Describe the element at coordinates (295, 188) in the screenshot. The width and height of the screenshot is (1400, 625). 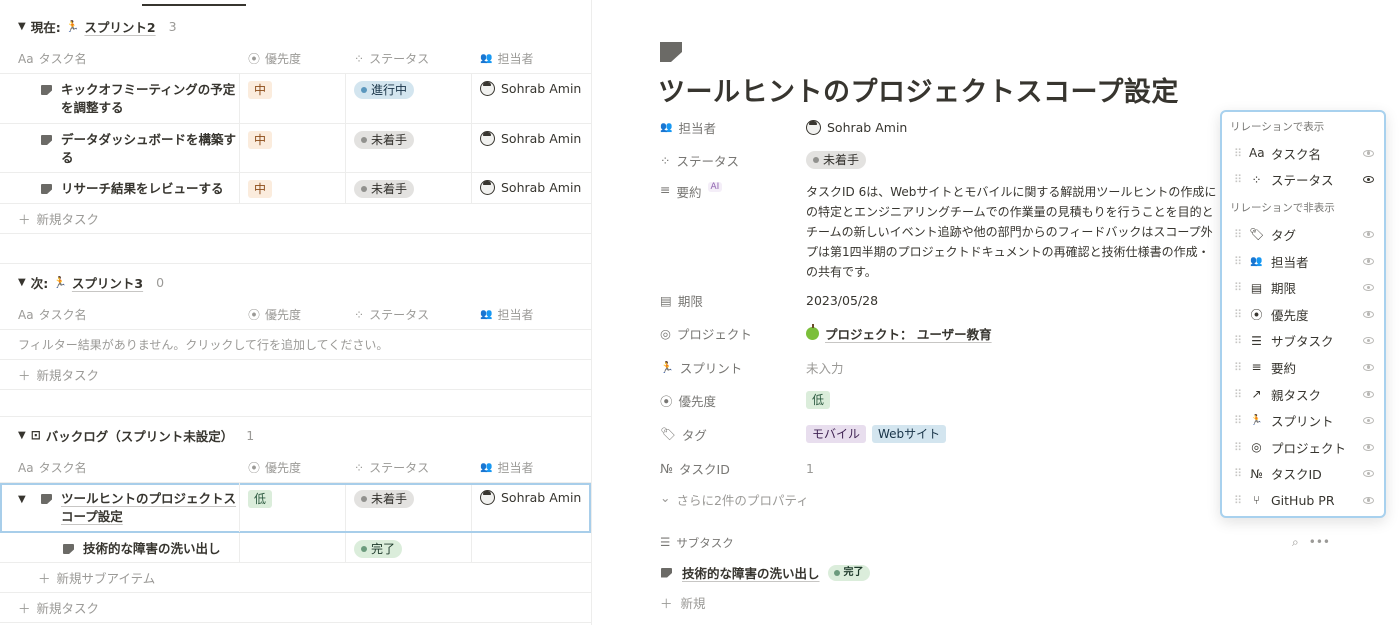
I see `table-row: リサーチ結果をレビューする 中 未着手 Sohrab Amin` at that location.